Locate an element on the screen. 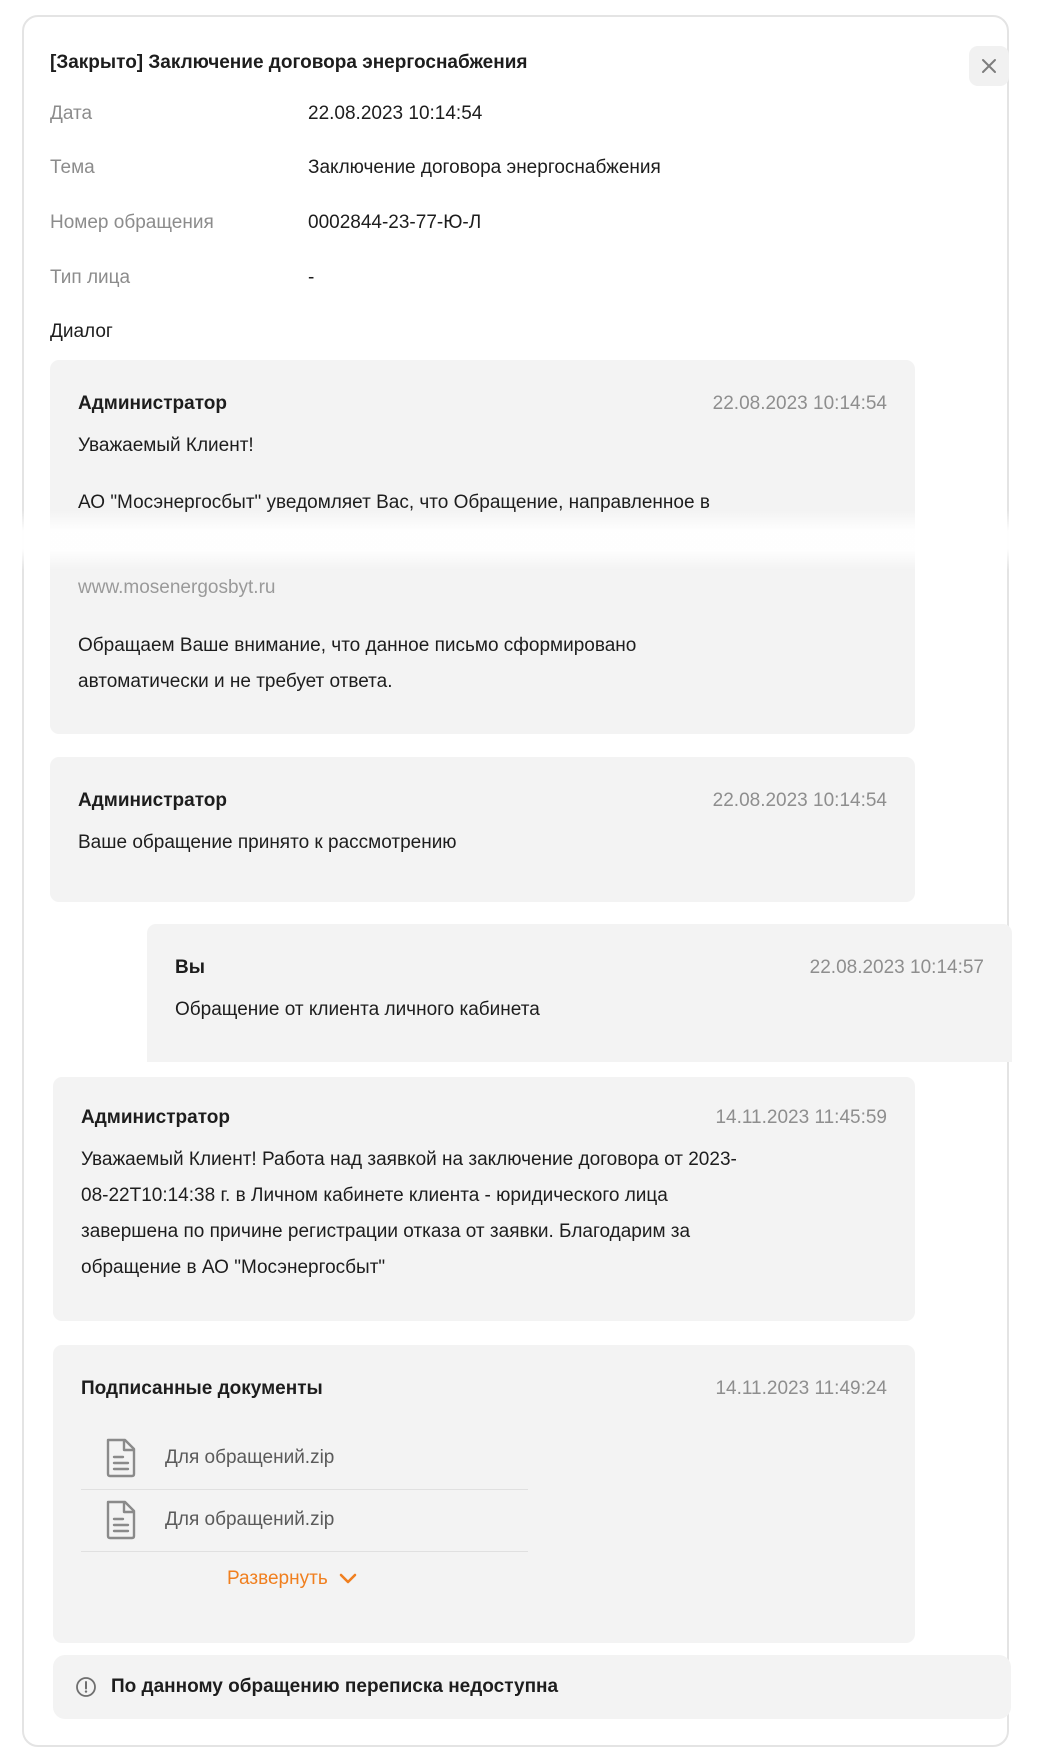 The width and height of the screenshot is (1037, 1757). appeal-number-label: Номер обращения is located at coordinates (132, 222).